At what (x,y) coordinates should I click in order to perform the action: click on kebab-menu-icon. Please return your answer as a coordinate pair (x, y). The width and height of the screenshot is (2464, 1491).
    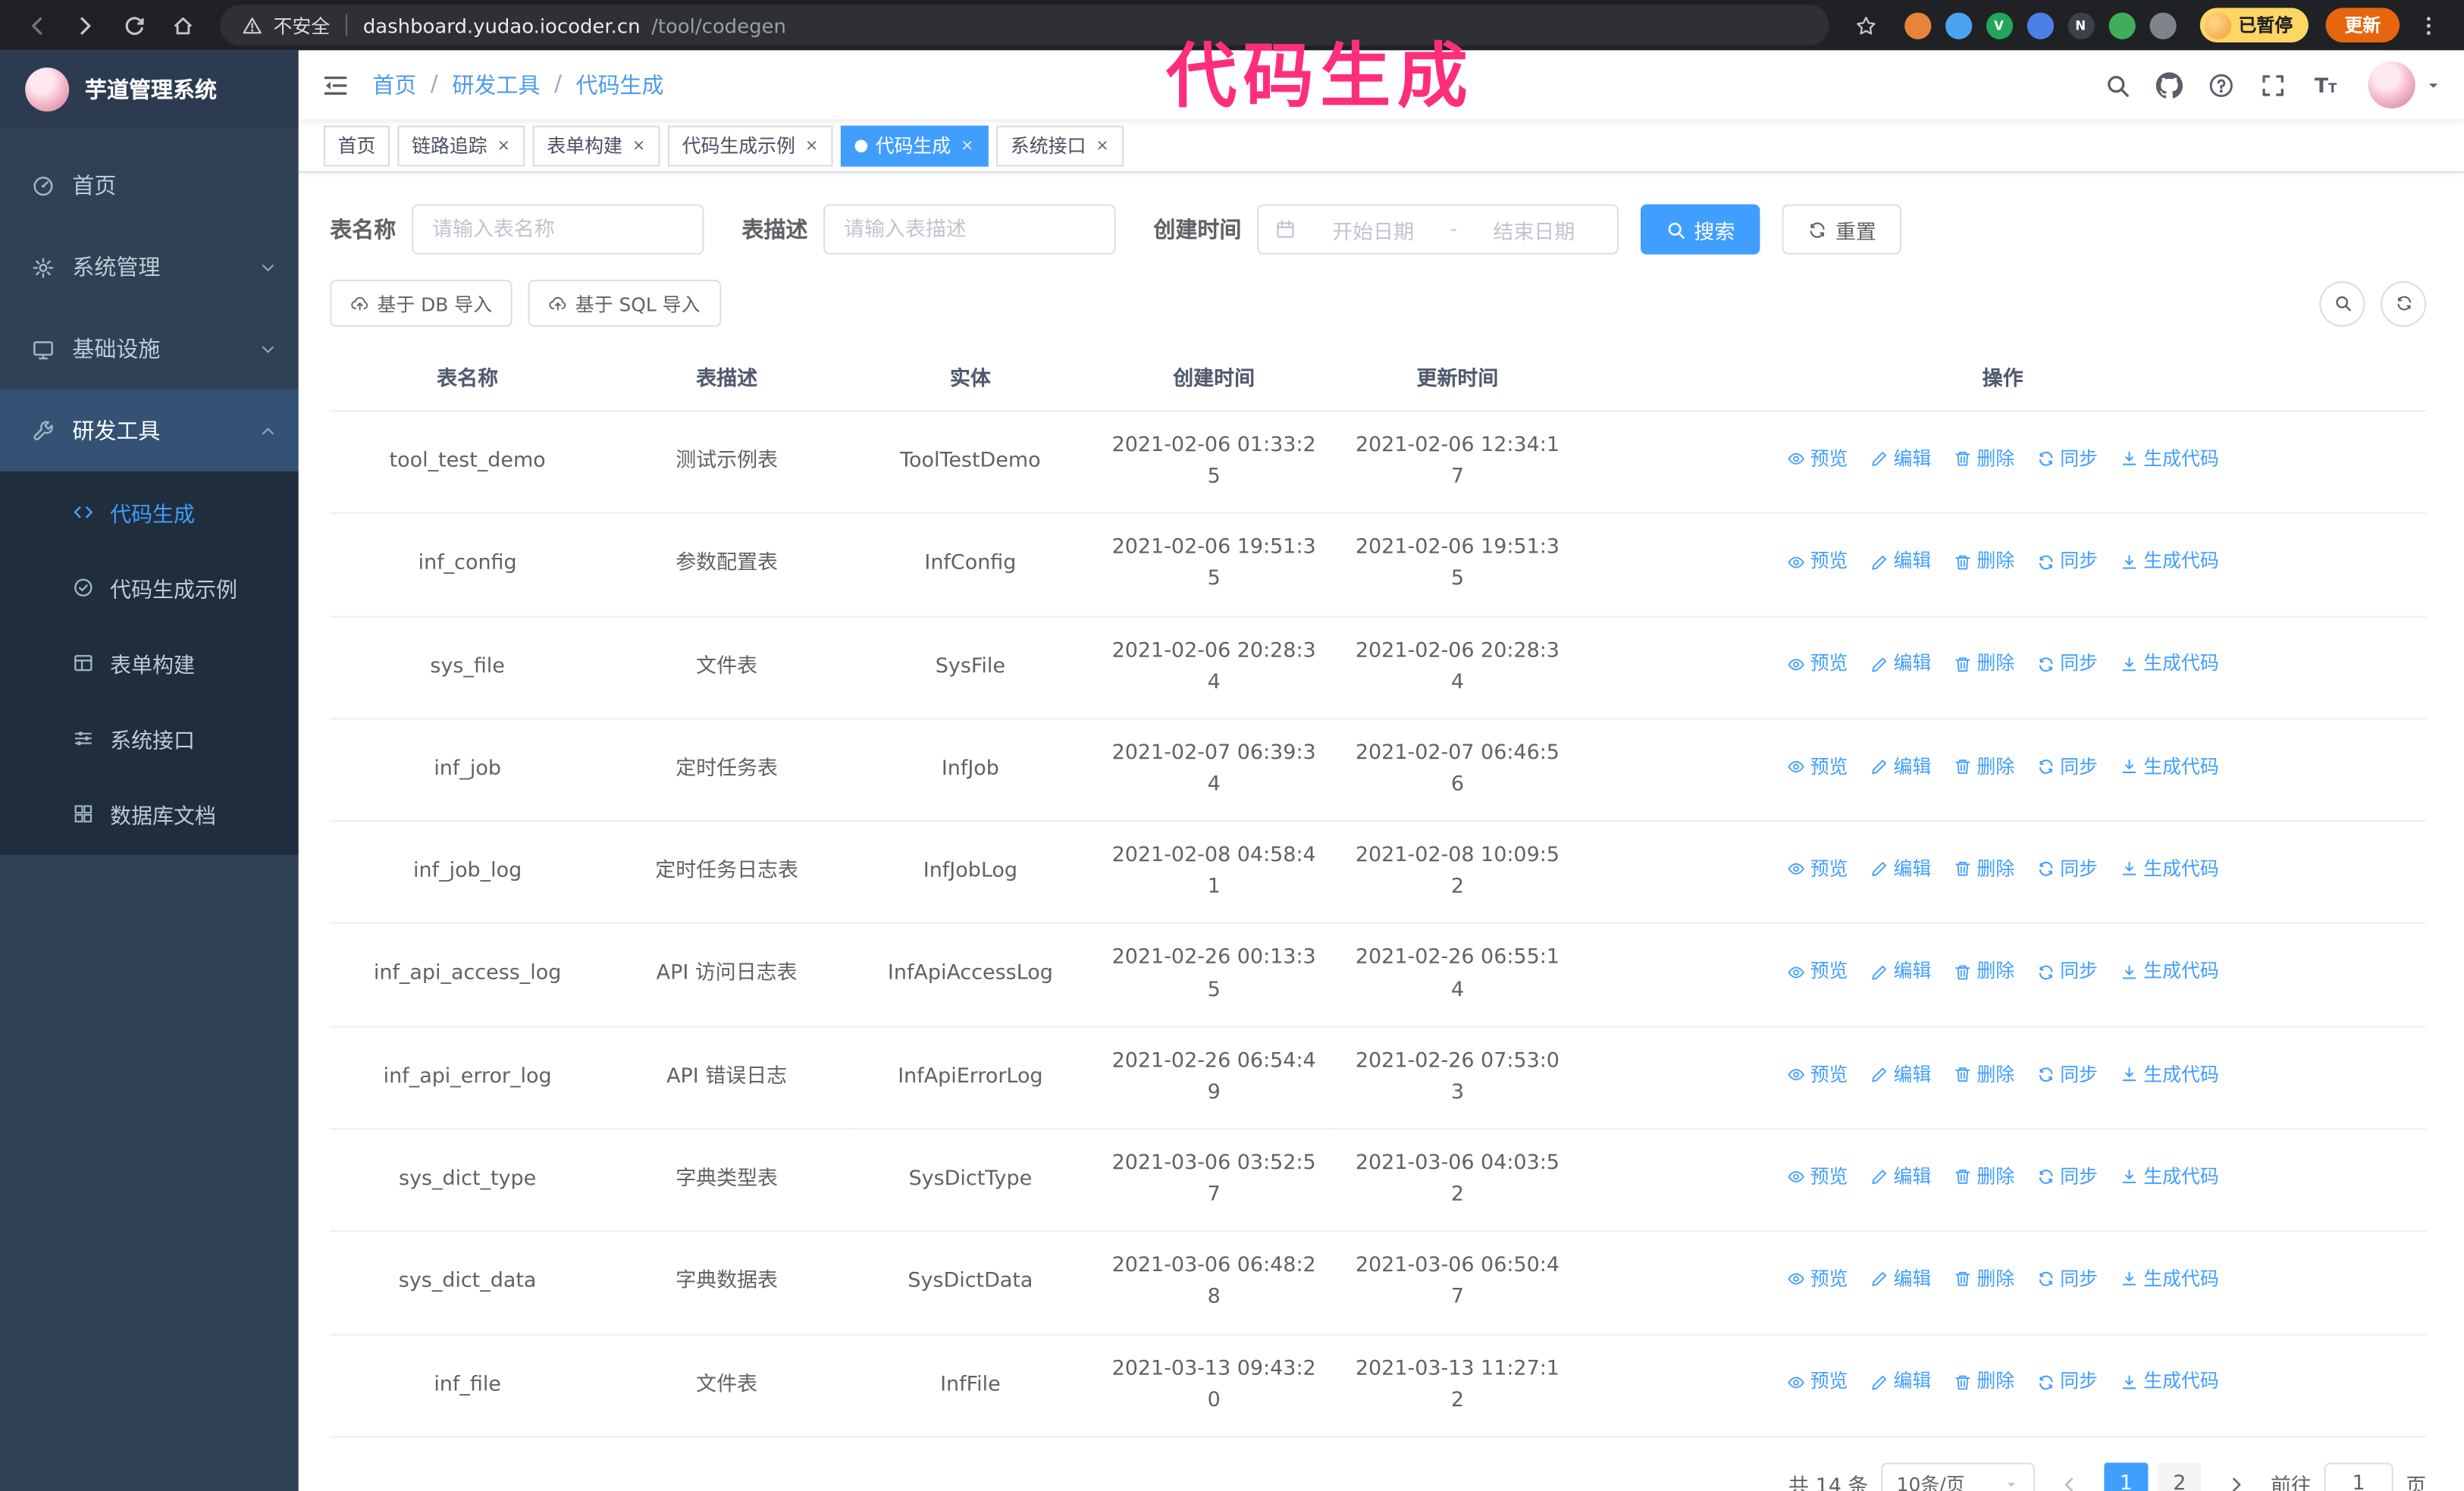
    Looking at the image, I should click on (2427, 25).